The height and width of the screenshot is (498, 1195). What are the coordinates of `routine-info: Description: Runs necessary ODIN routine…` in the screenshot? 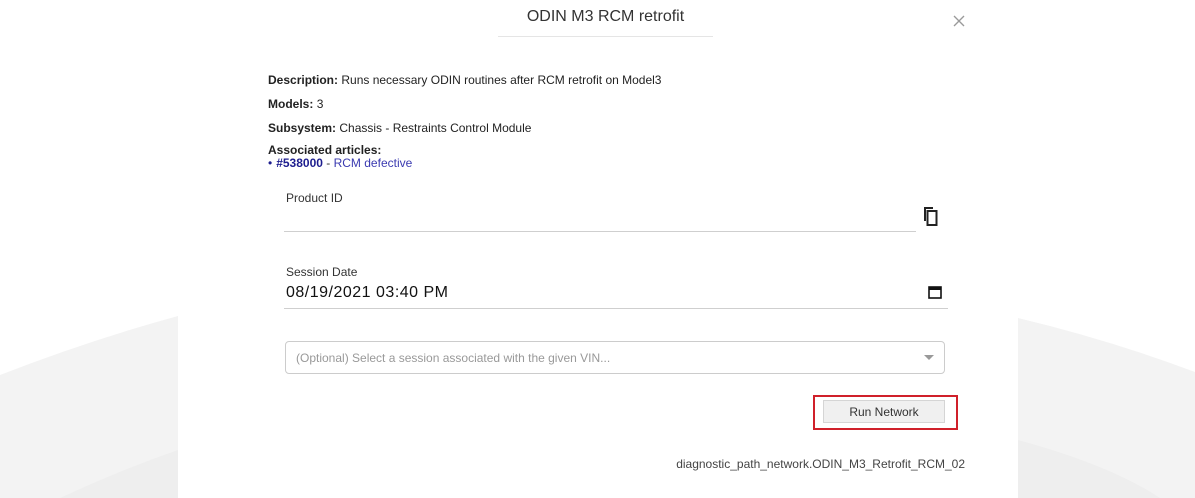 It's located at (464, 121).